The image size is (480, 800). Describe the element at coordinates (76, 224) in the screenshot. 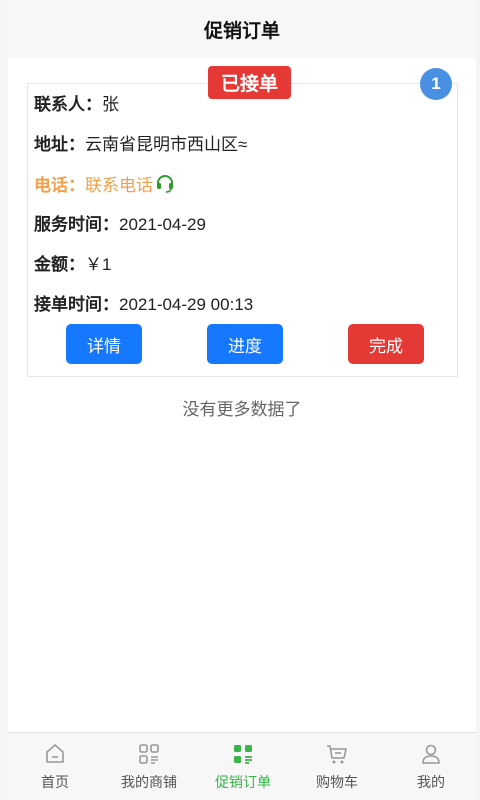

I see `service-time-label: 服务时间：` at that location.